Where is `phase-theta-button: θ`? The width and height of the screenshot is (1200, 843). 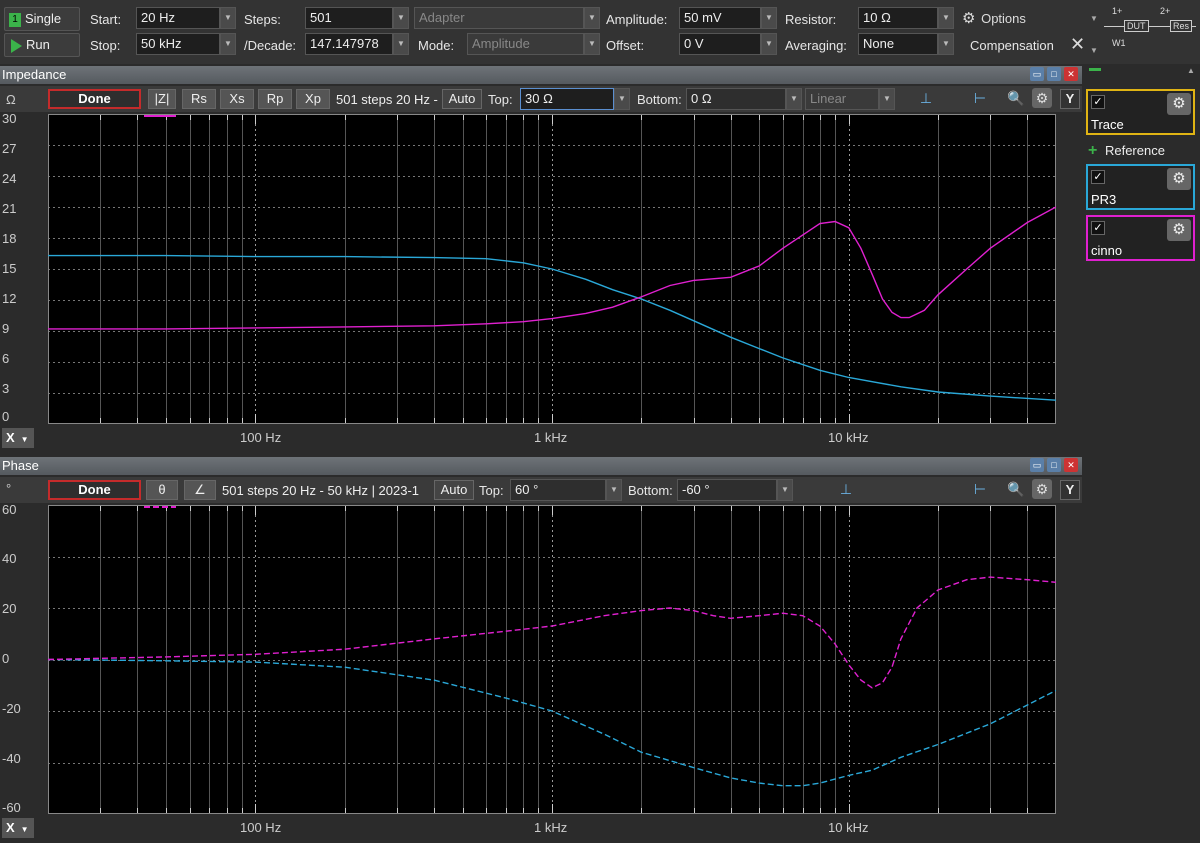
phase-theta-button: θ is located at coordinates (162, 490).